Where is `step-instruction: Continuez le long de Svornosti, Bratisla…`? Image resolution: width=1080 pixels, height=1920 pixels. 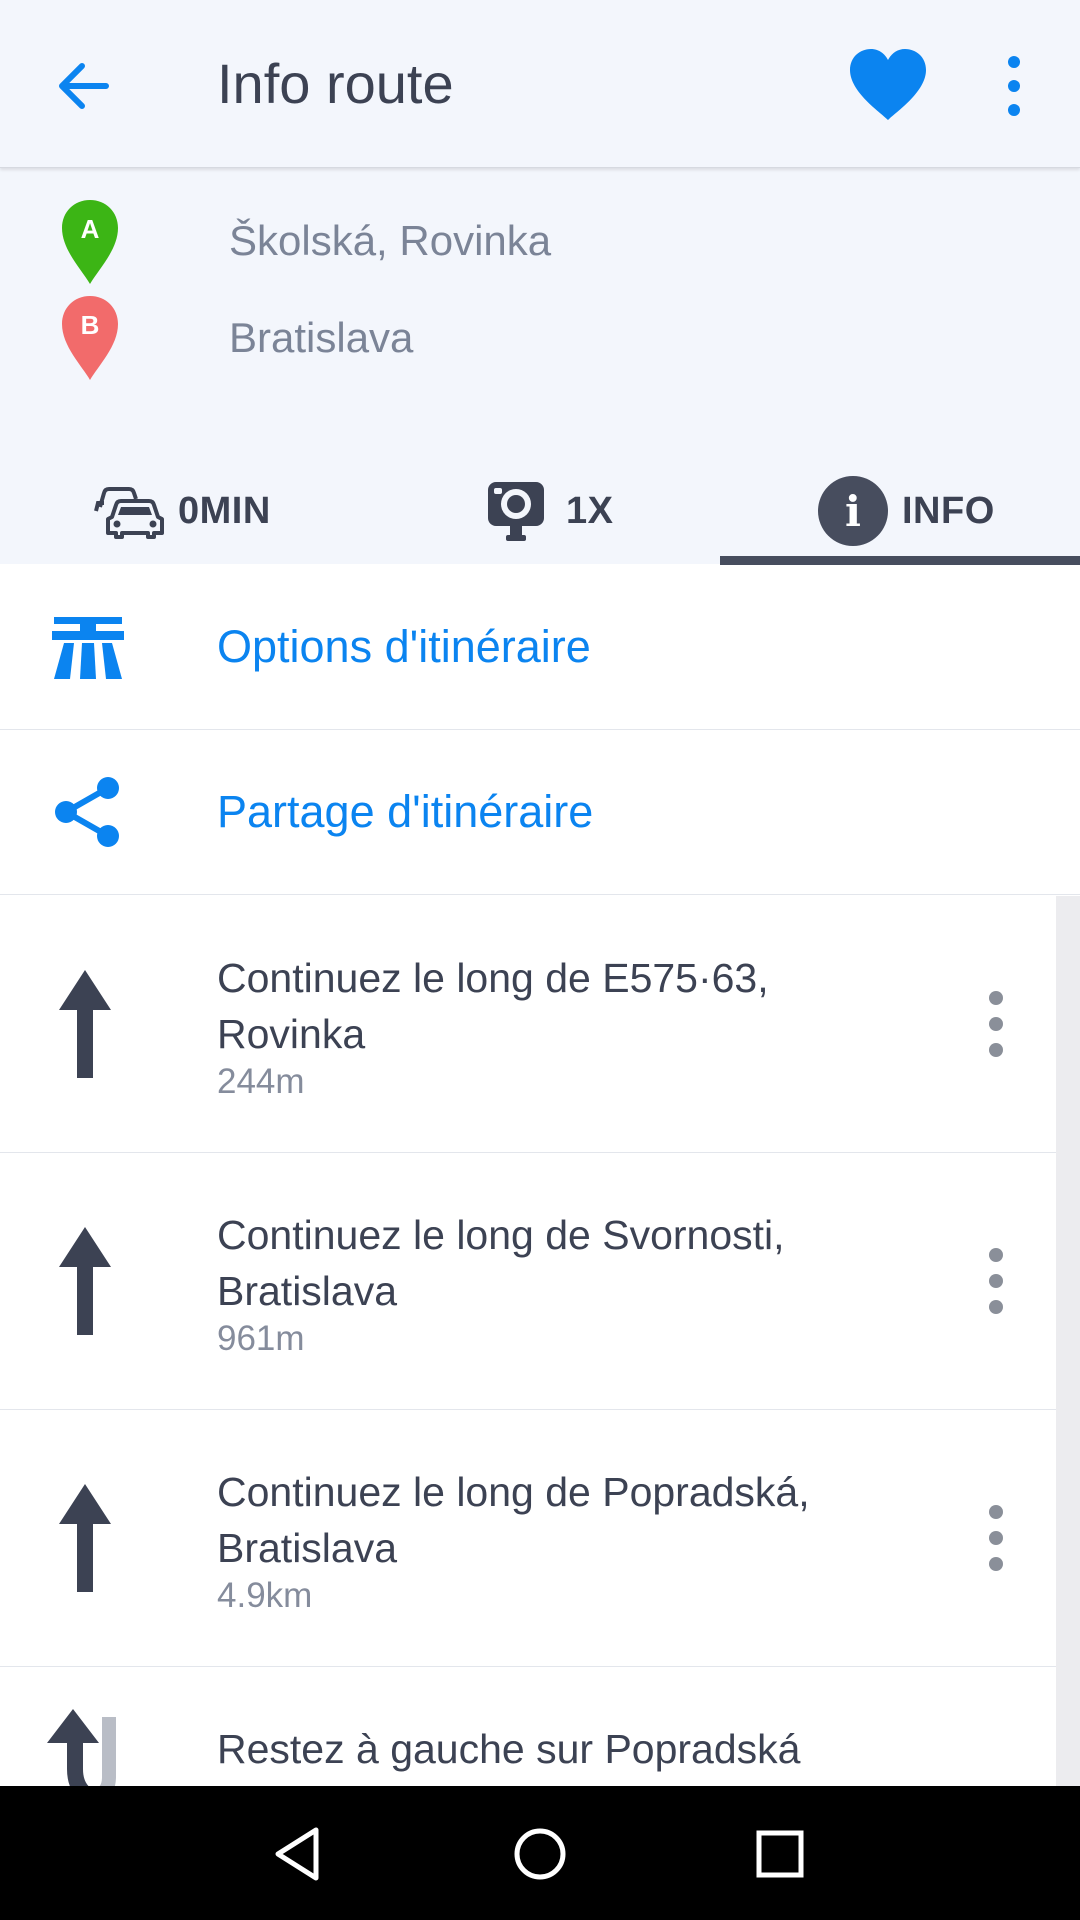 step-instruction: Continuez le long de Svornosti, Bratisla… is located at coordinates (501, 1263).